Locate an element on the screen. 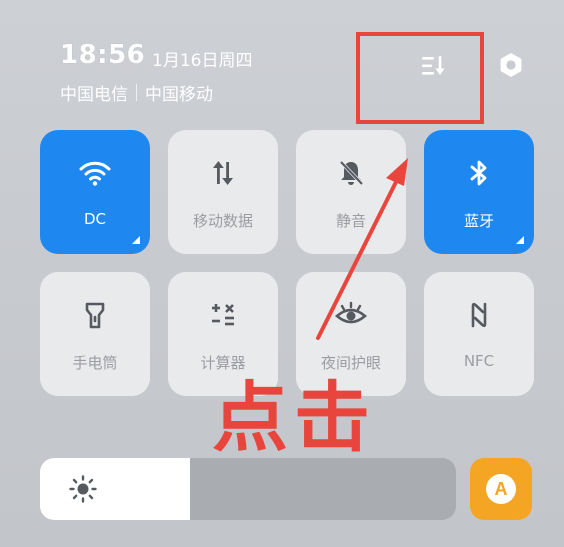 This screenshot has height=547, width=564. tile-bluetooth: 蓝牙 is located at coordinates (479, 192).